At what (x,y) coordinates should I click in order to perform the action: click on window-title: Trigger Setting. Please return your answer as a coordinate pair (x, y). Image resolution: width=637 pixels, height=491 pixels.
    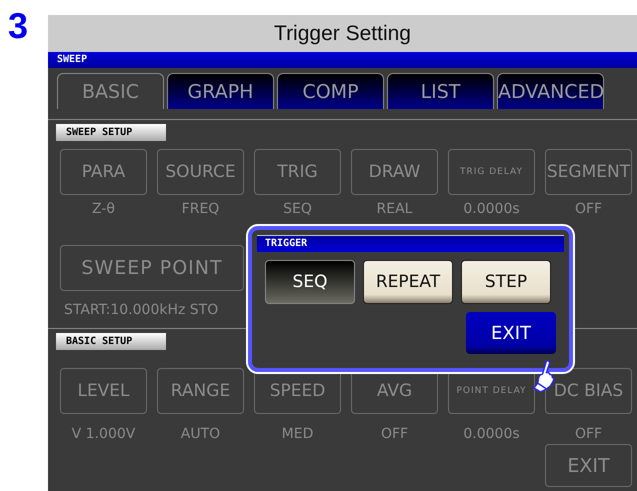
    Looking at the image, I should click on (342, 33).